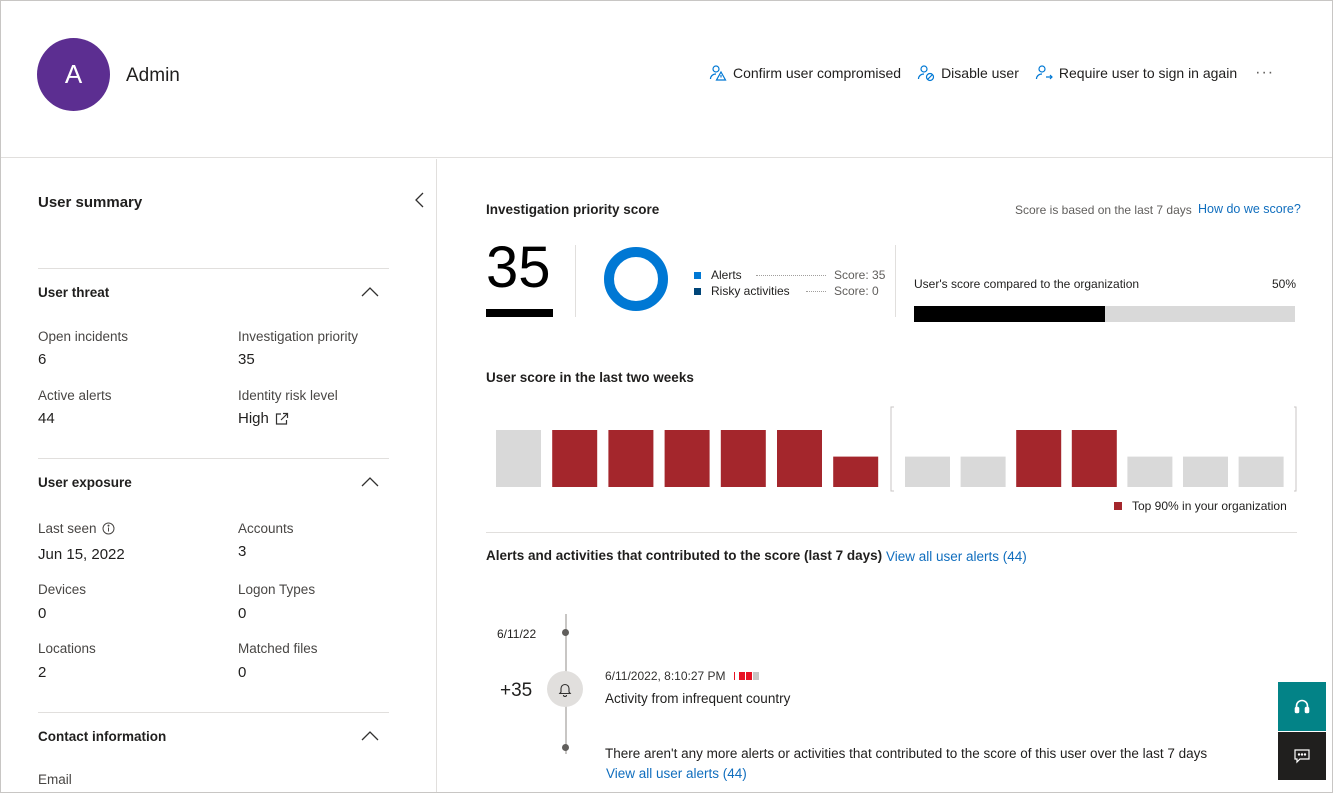  What do you see at coordinates (956, 556) in the screenshot?
I see `view-all-alerts-link: View all user alerts (44)` at bounding box center [956, 556].